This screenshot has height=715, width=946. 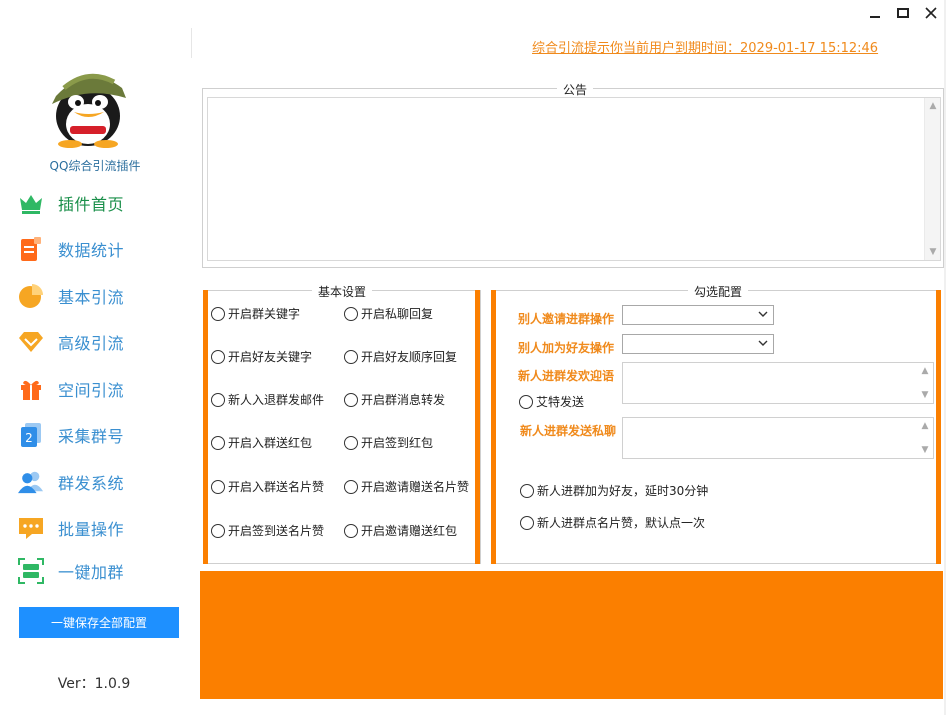 I want to click on nav-label: 空间引流, so click(x=91, y=390).